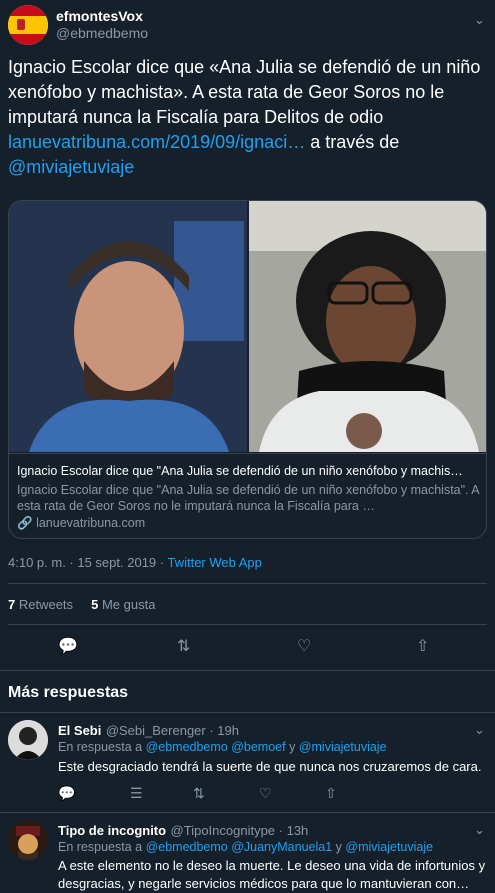 The width and height of the screenshot is (495, 893). I want to click on author-name: efmontesVox, so click(99, 16).